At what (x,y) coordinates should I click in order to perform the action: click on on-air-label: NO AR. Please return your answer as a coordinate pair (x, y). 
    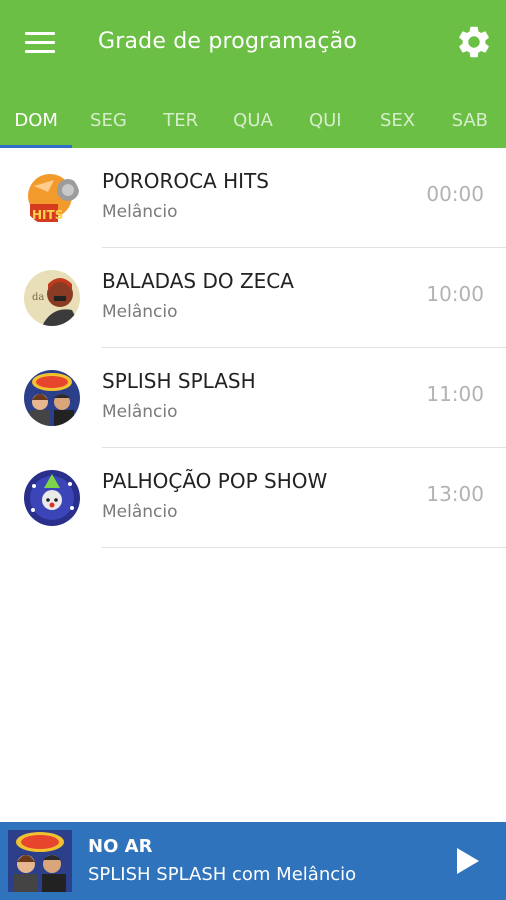
    Looking at the image, I should click on (120, 846).